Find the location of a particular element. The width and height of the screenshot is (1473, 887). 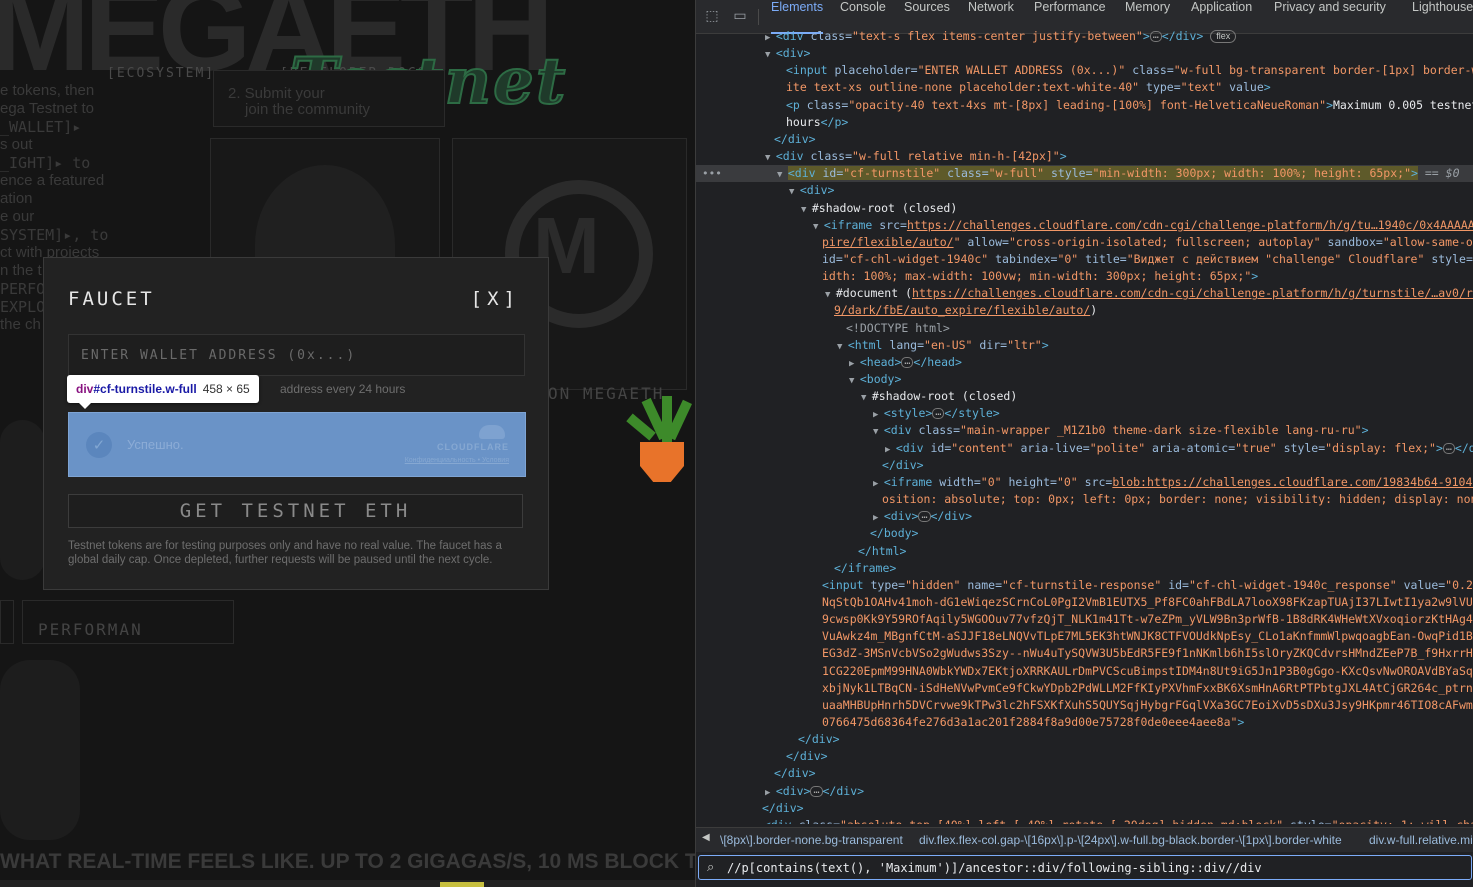

dom-node-line: </body> is located at coordinates (1084, 533).